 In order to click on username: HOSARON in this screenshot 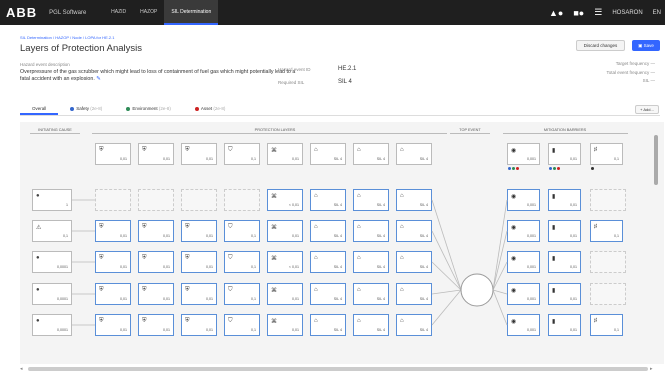, I will do `click(627, 13)`.